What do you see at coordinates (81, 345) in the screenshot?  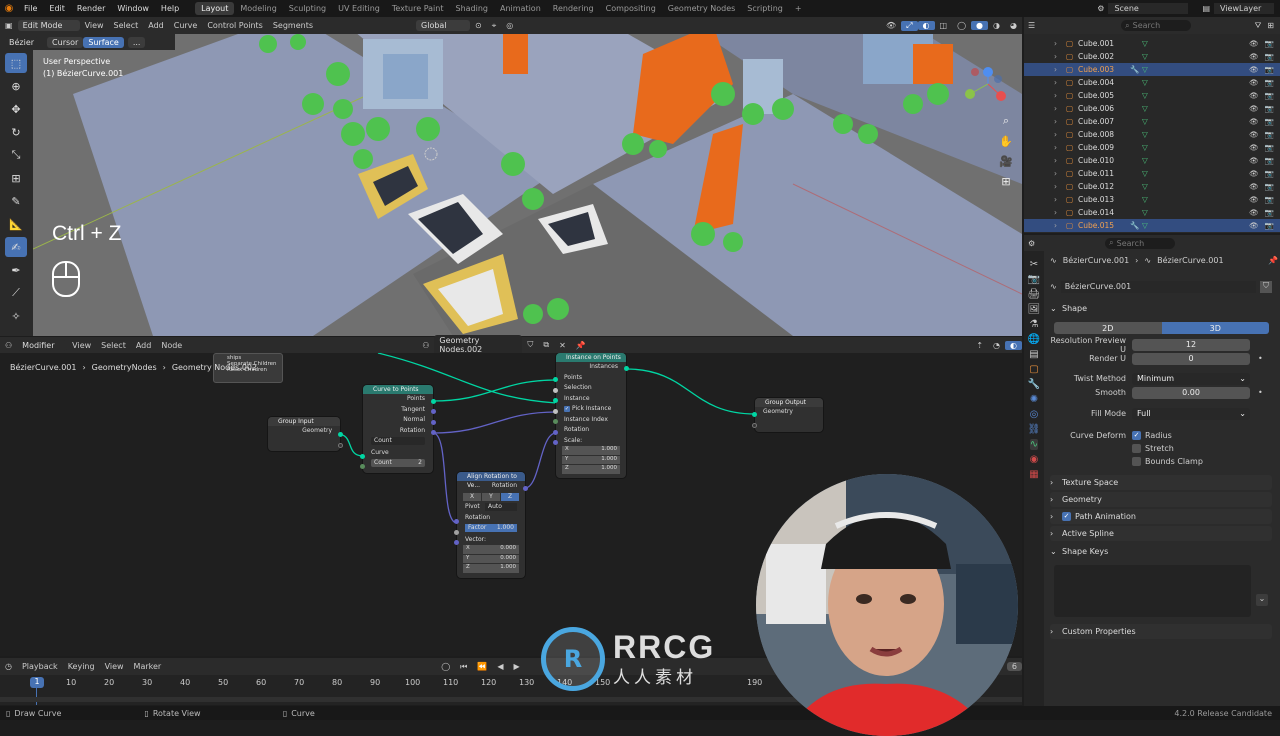 I see `node-menu-view: View` at bounding box center [81, 345].